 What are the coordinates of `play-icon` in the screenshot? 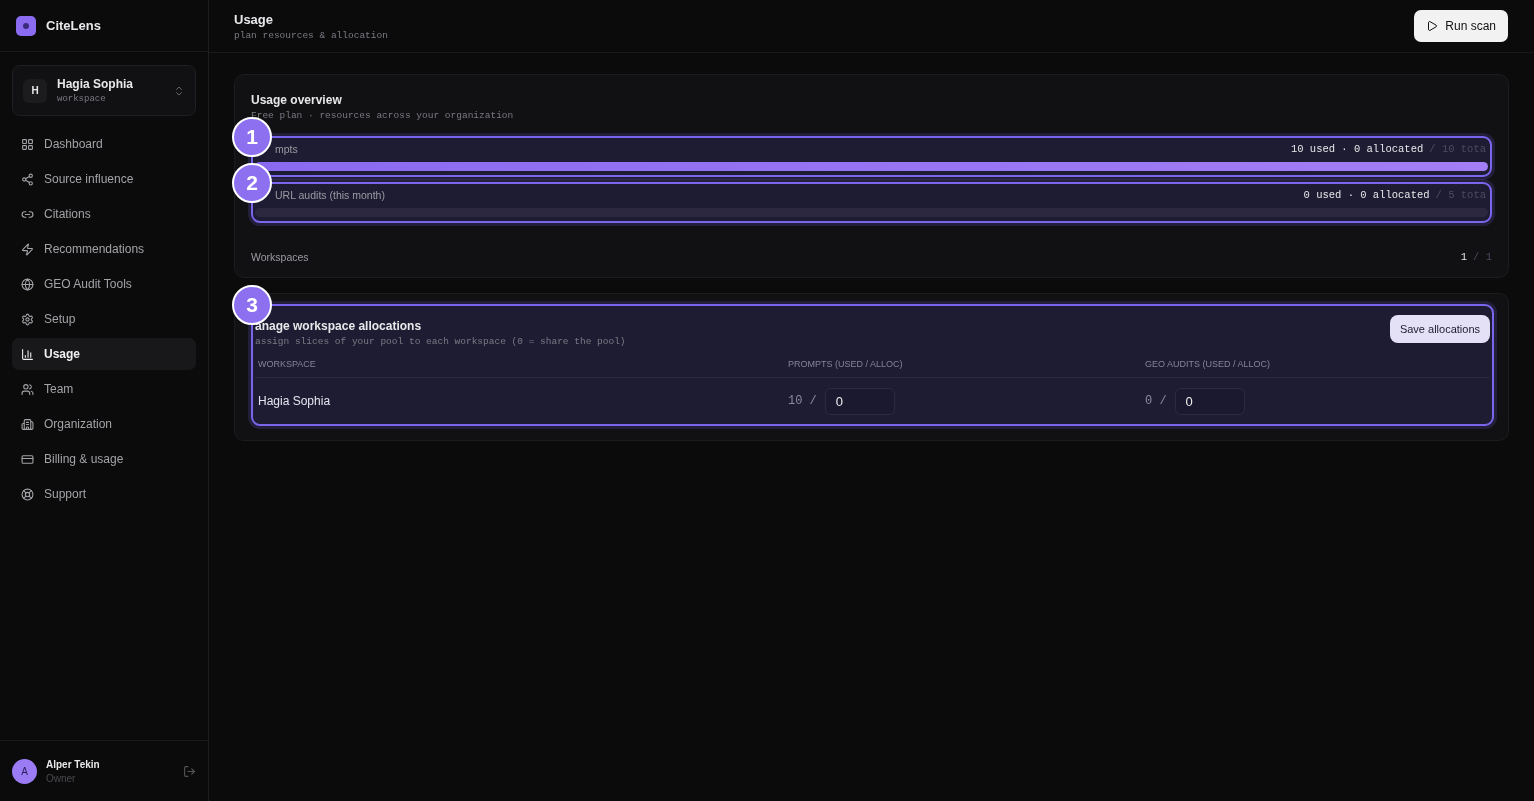 It's located at (1432, 26).